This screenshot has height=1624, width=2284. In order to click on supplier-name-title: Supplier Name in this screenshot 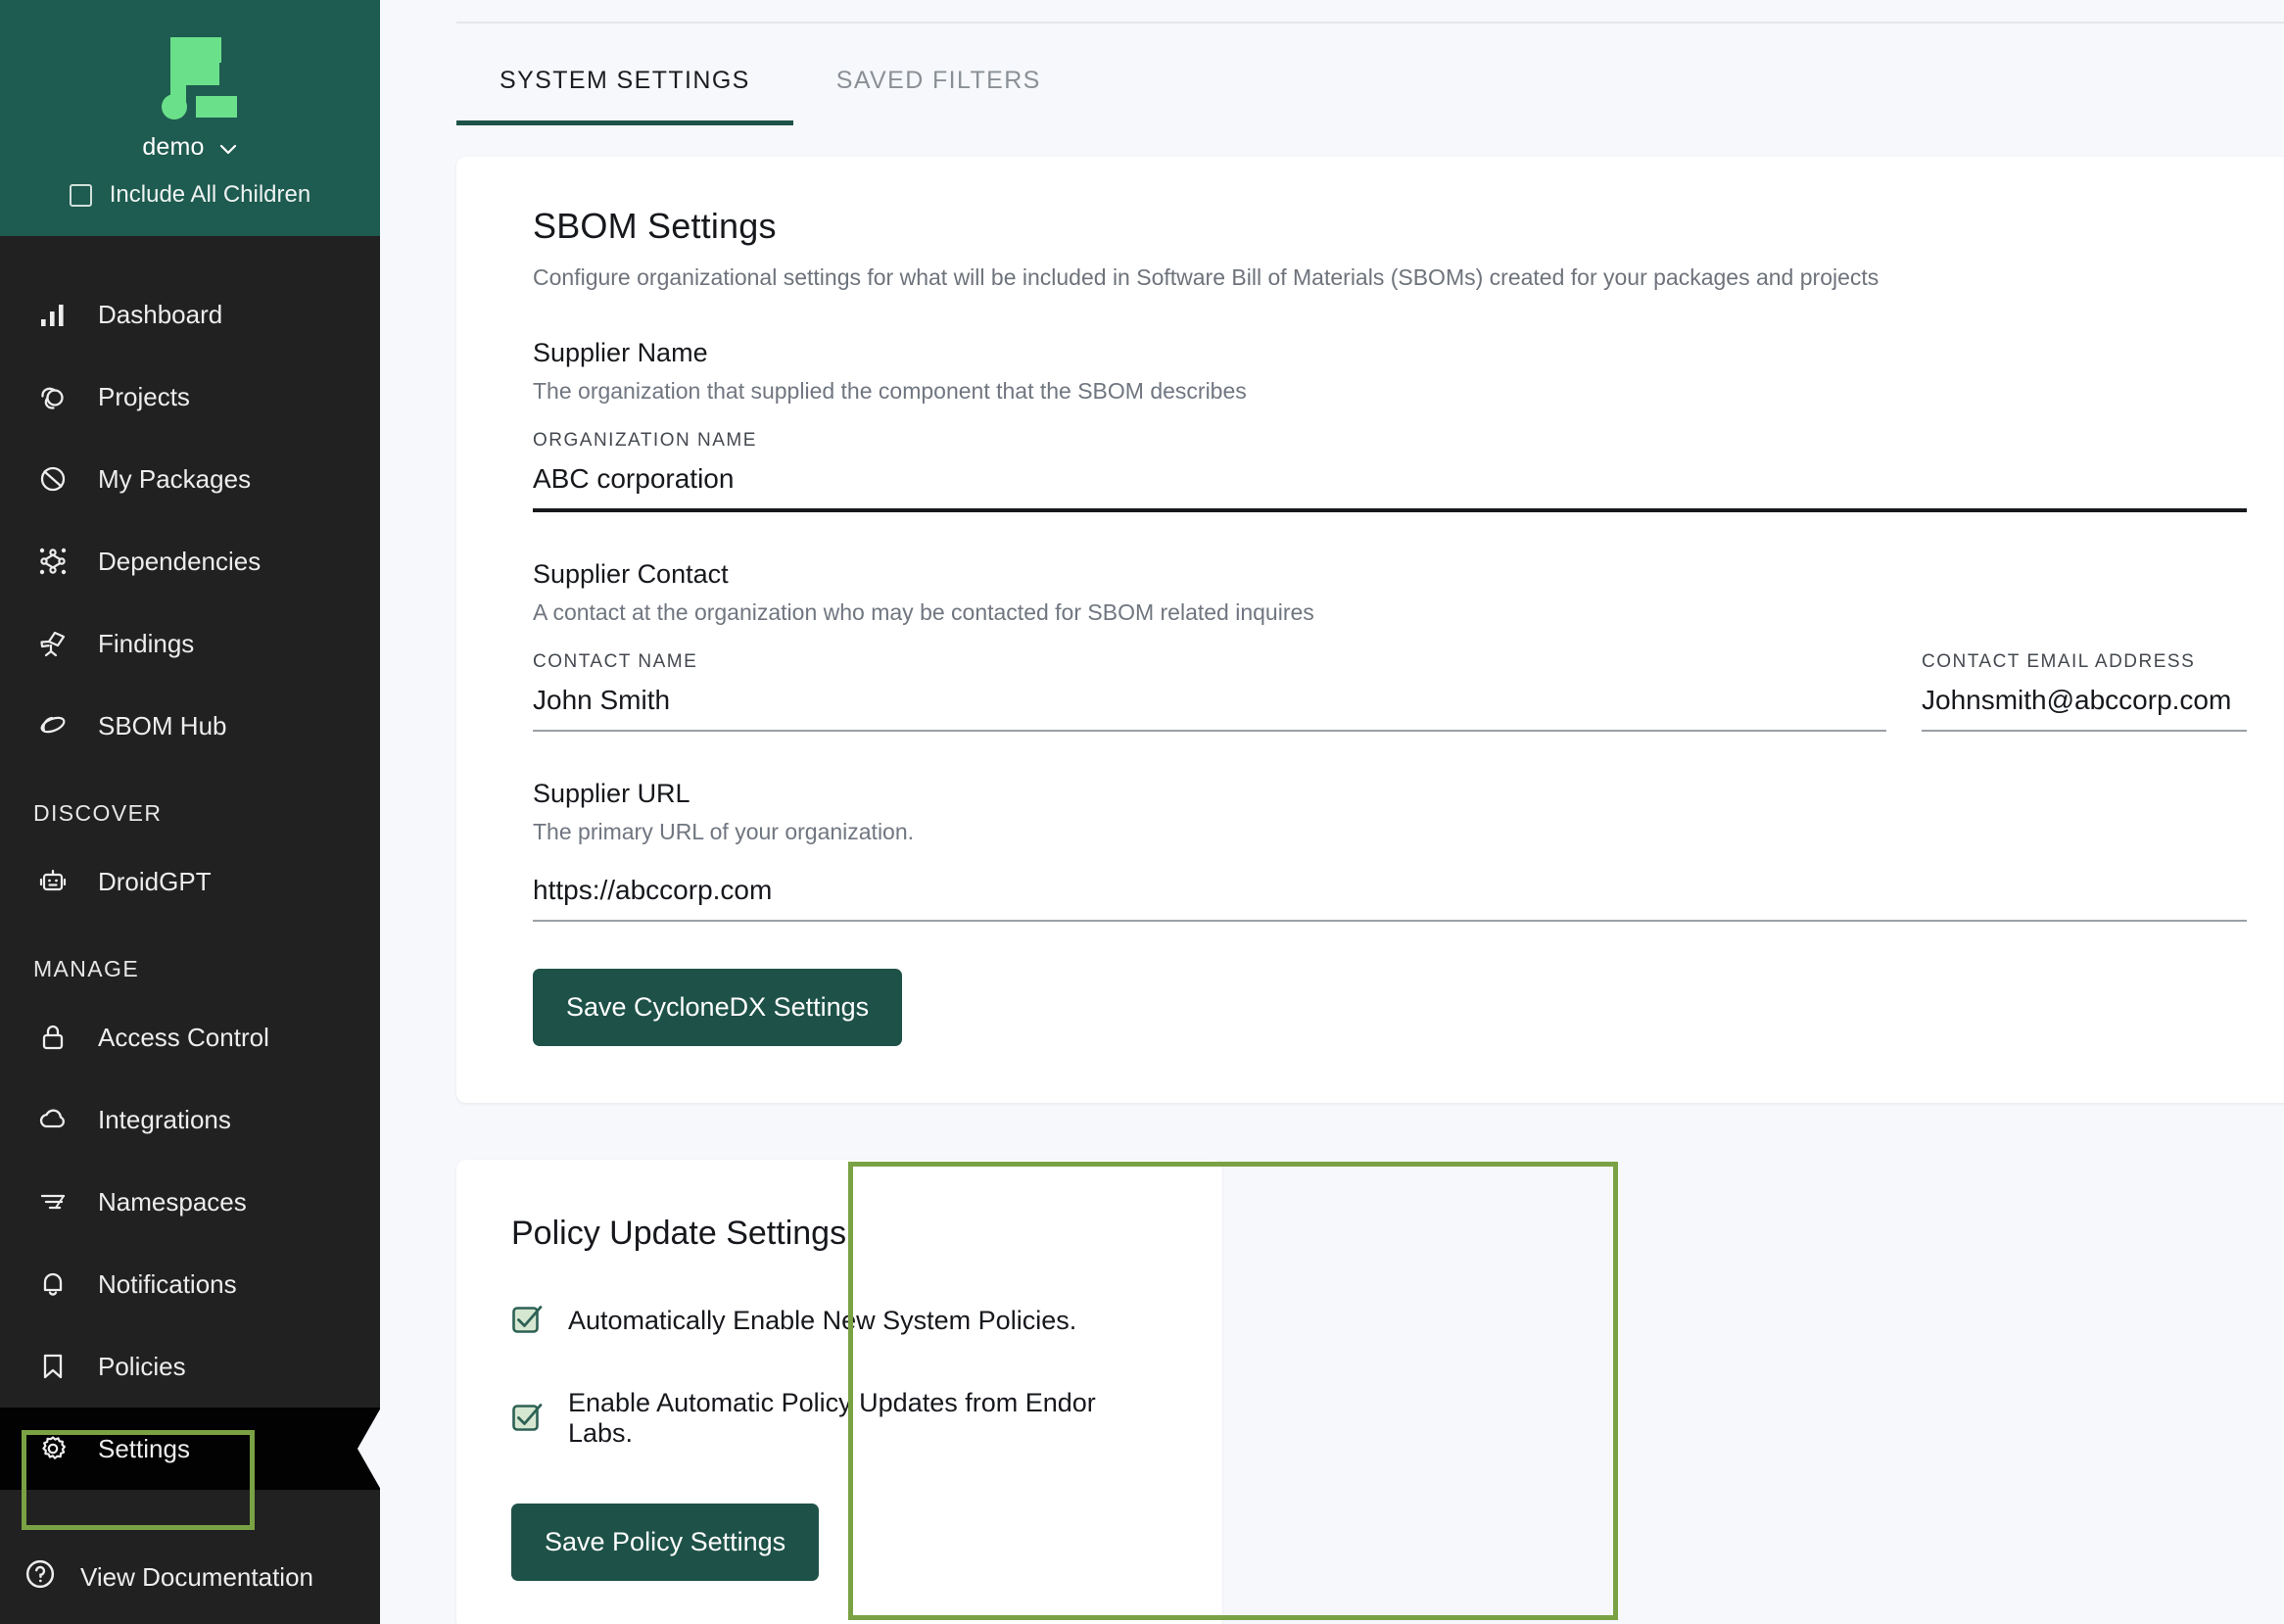, I will do `click(620, 352)`.